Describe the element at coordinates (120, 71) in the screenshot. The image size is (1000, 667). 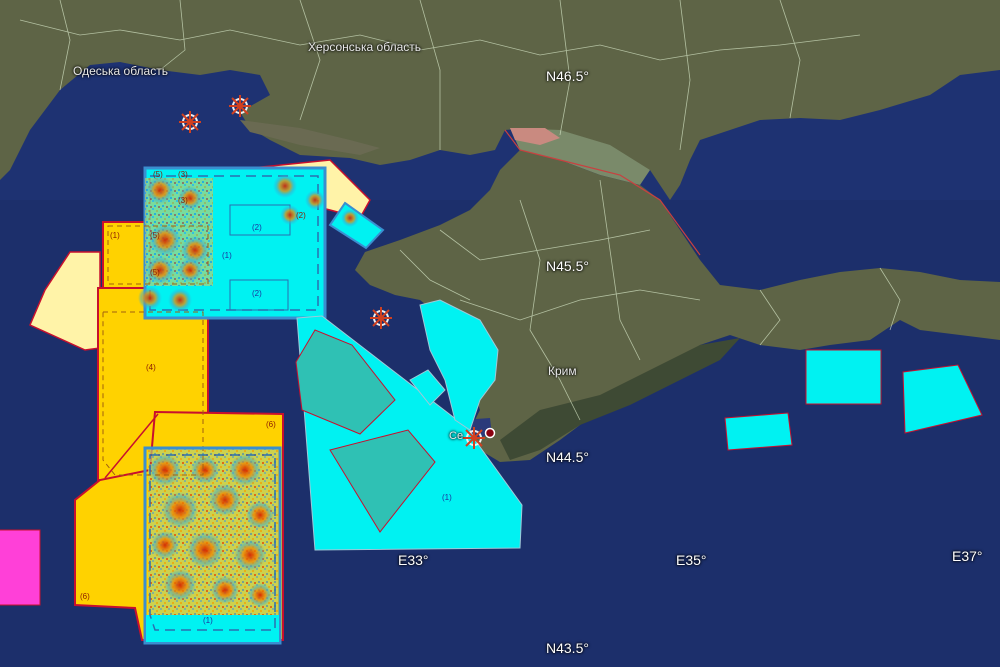
I see `region-label-odesa: Одеська область` at that location.